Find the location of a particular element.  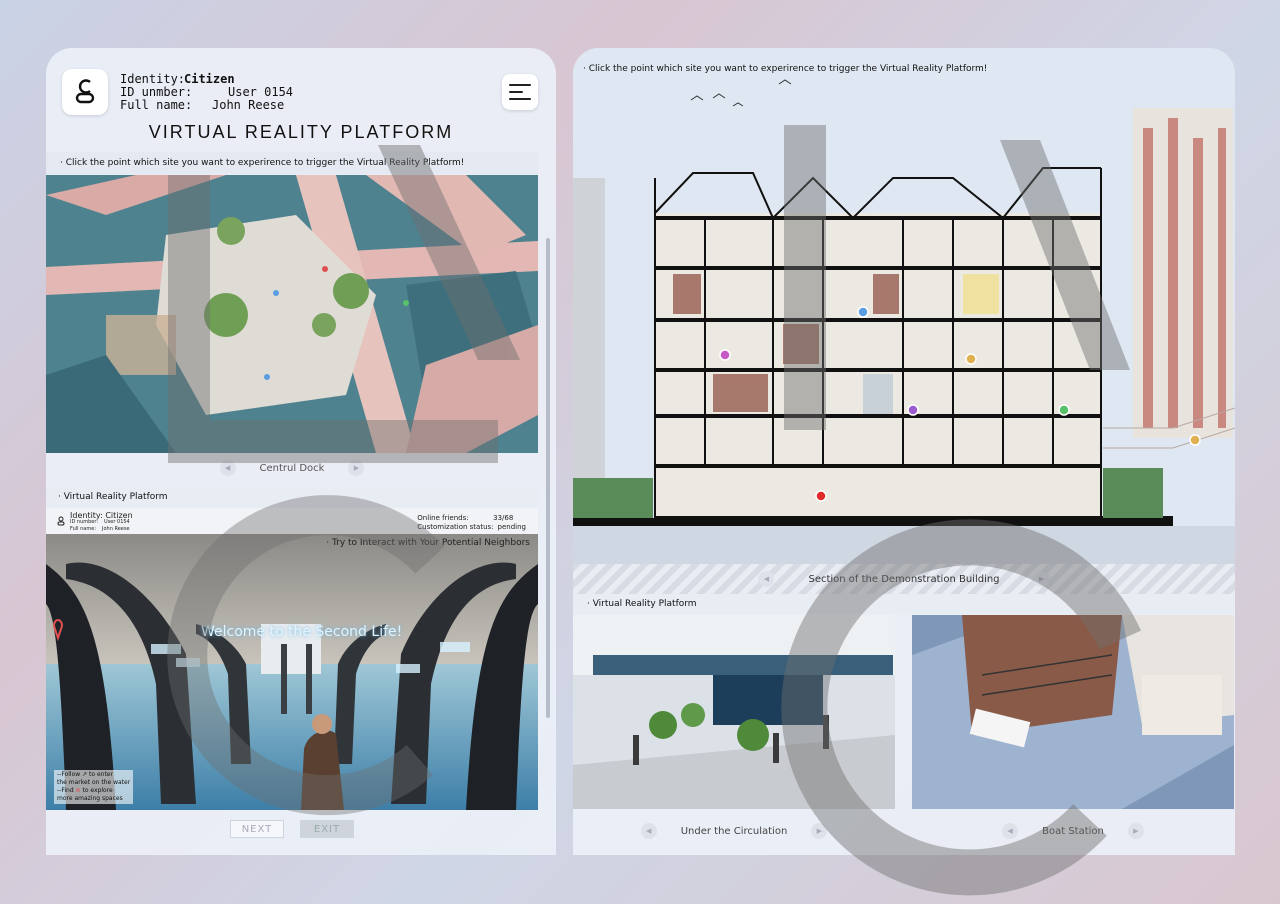

next-thumb2-button: ▶ is located at coordinates (1135, 831).